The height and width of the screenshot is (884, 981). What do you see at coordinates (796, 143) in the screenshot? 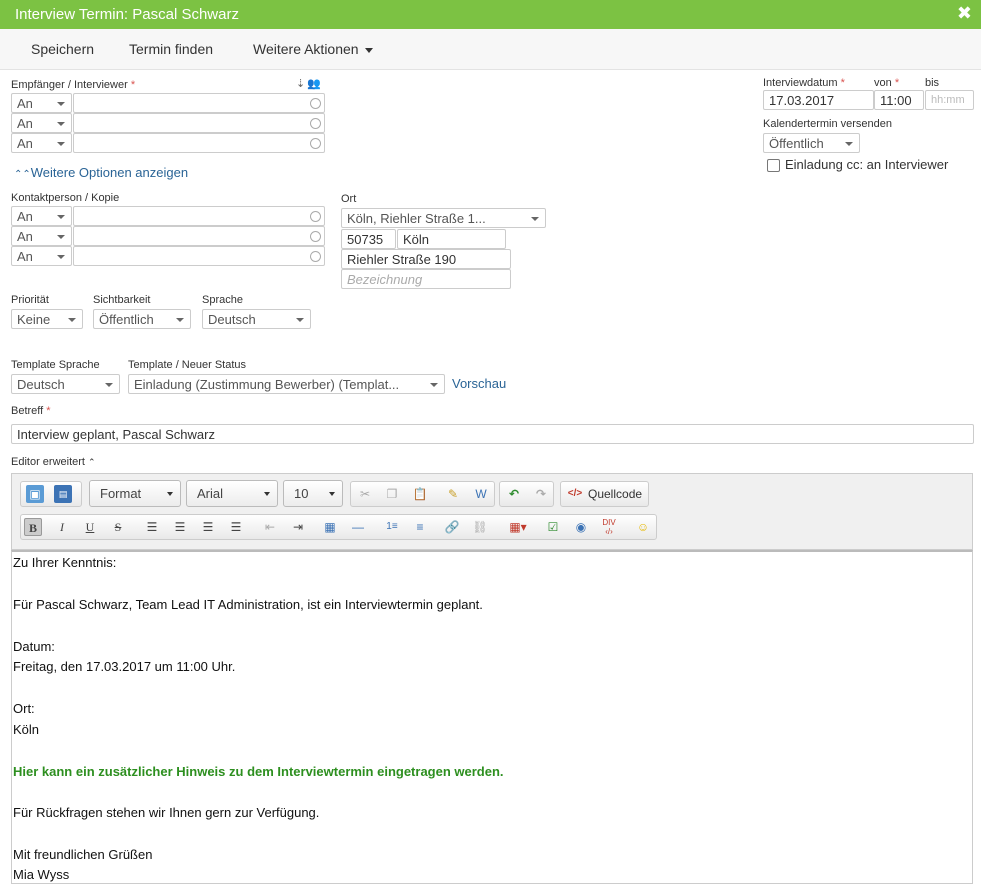
I see `calendar-value: Öffentlich` at bounding box center [796, 143].